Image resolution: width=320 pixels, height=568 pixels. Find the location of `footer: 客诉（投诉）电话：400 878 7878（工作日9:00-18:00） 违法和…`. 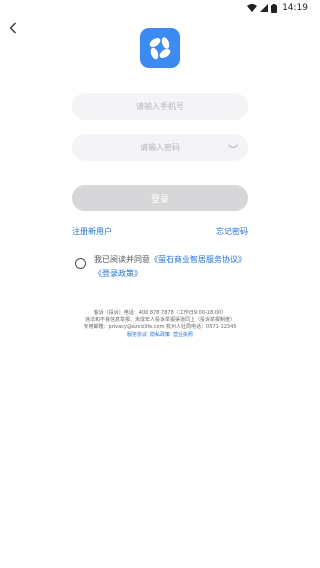

footer: 客诉（投诉）电话：400 878 7878（工作日9:00-18:00） 违法和… is located at coordinates (160, 324).